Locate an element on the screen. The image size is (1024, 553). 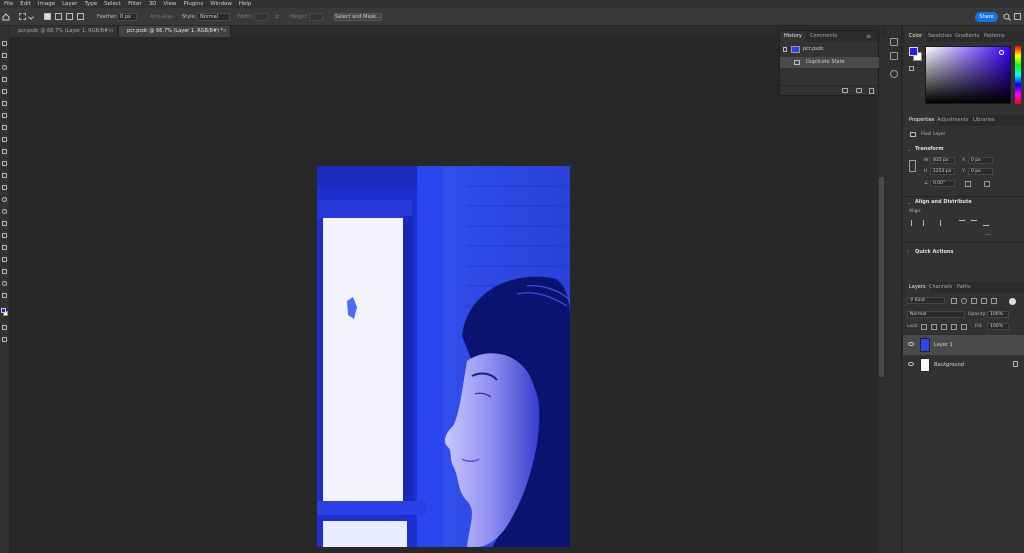
clone-stamp-tool-icon is located at coordinates (4, 151).